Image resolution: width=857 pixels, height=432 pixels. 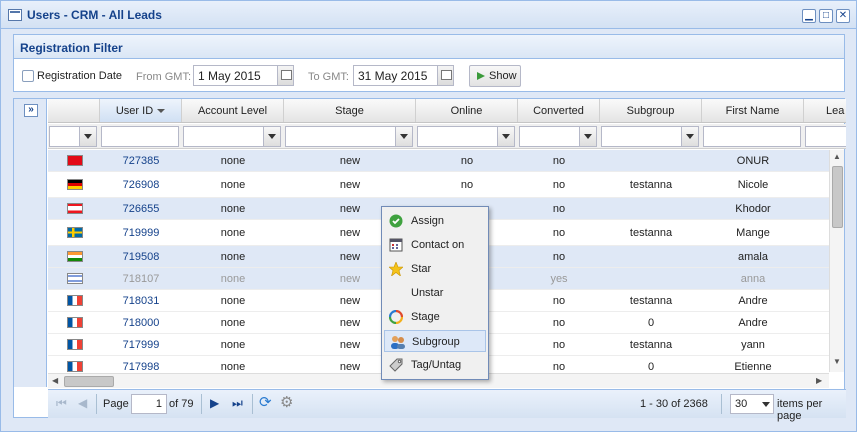 I want to click on menu-item-subgroup: Subgroup, so click(x=435, y=341).